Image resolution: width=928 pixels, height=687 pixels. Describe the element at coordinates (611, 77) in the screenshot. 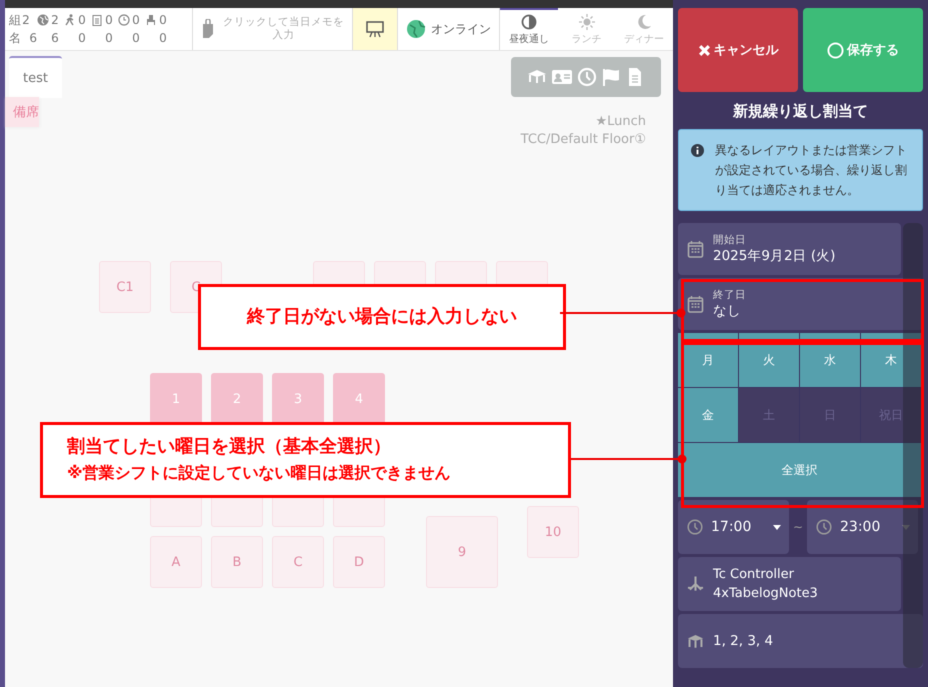

I see `flag-icon` at that location.